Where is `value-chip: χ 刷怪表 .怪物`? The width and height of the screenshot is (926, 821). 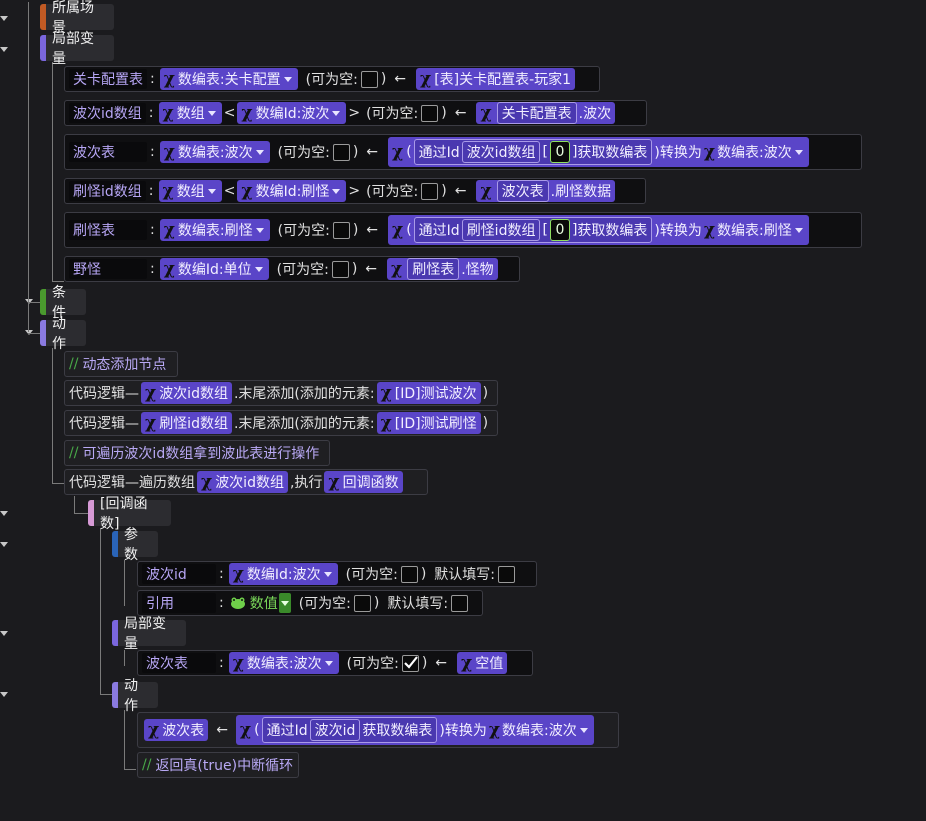
value-chip: χ 刷怪表 .怪物 is located at coordinates (442, 269).